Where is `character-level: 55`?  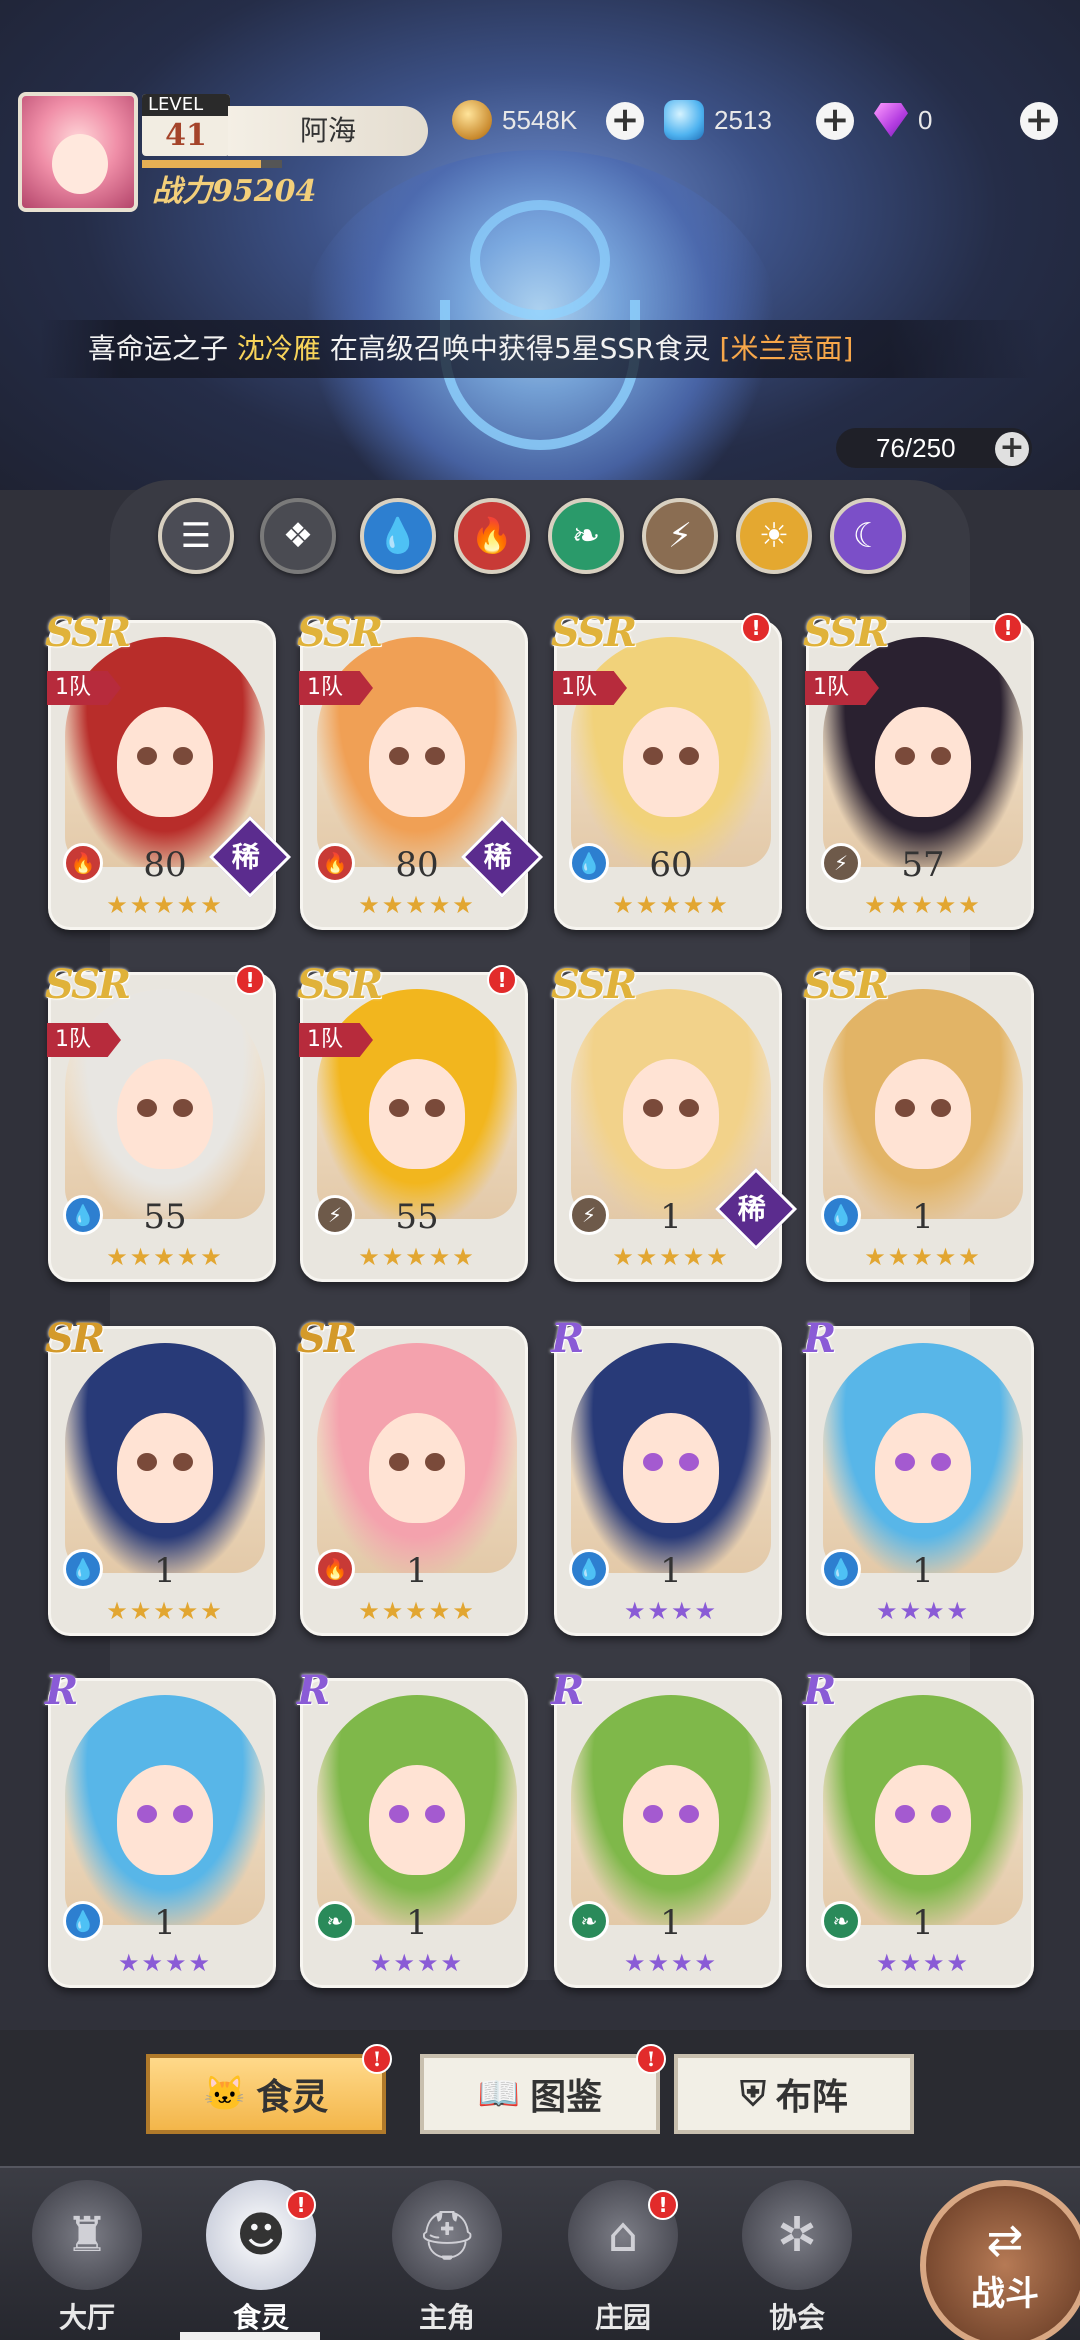 character-level: 55 is located at coordinates (417, 1217).